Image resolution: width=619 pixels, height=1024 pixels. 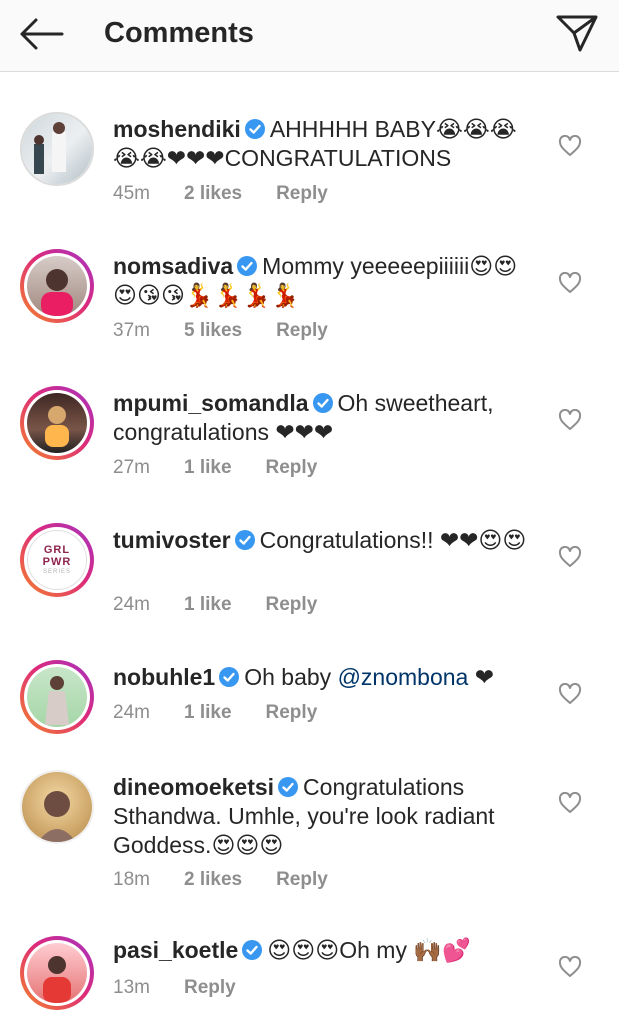 I want to click on comment-text: nobuhle1 Oh baby @znombona ❤, so click(x=322, y=677).